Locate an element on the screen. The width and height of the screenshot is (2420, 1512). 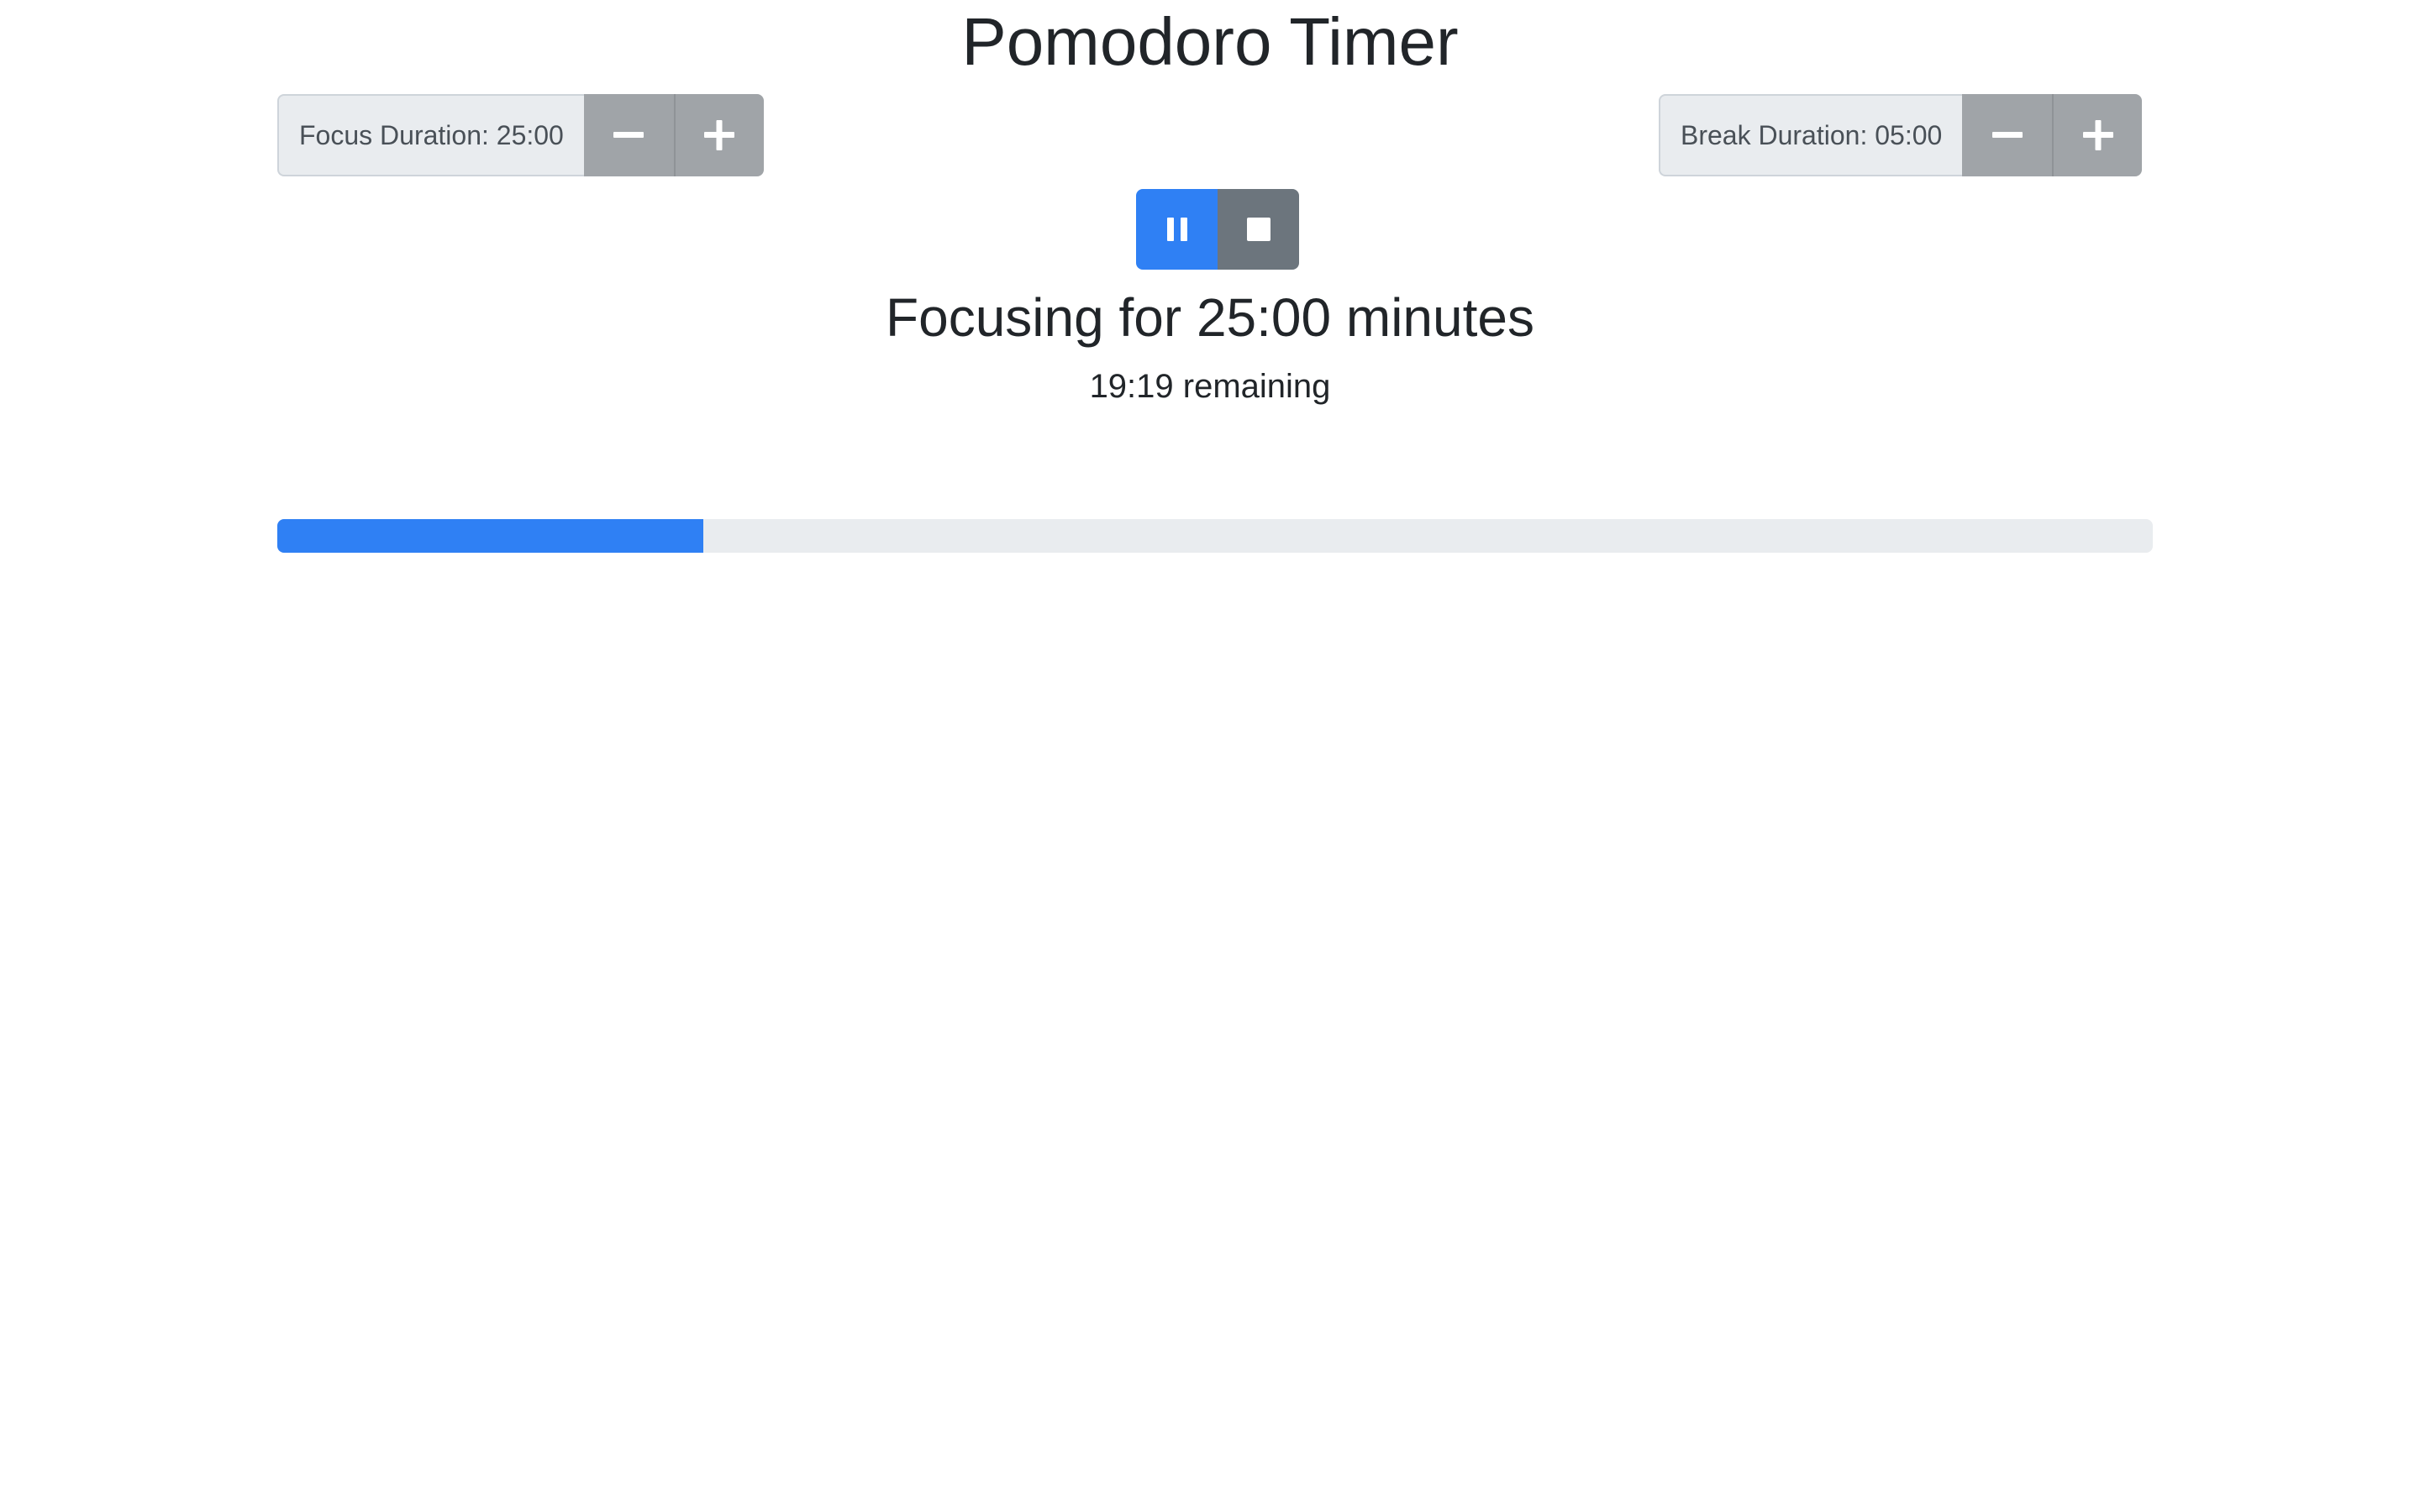
focus-decrease-button is located at coordinates (628, 135).